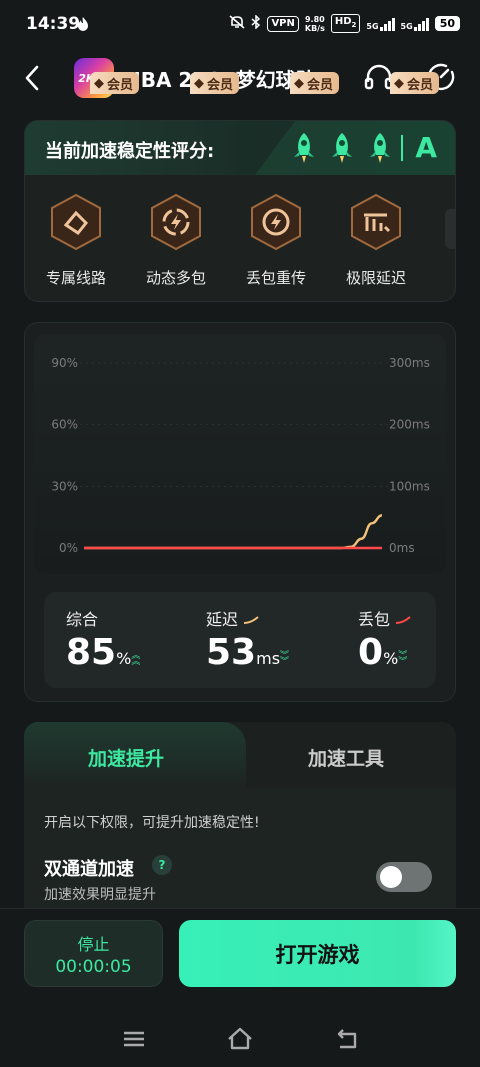  Describe the element at coordinates (68, 548) in the screenshot. I see `y-left-tick: 0%` at that location.